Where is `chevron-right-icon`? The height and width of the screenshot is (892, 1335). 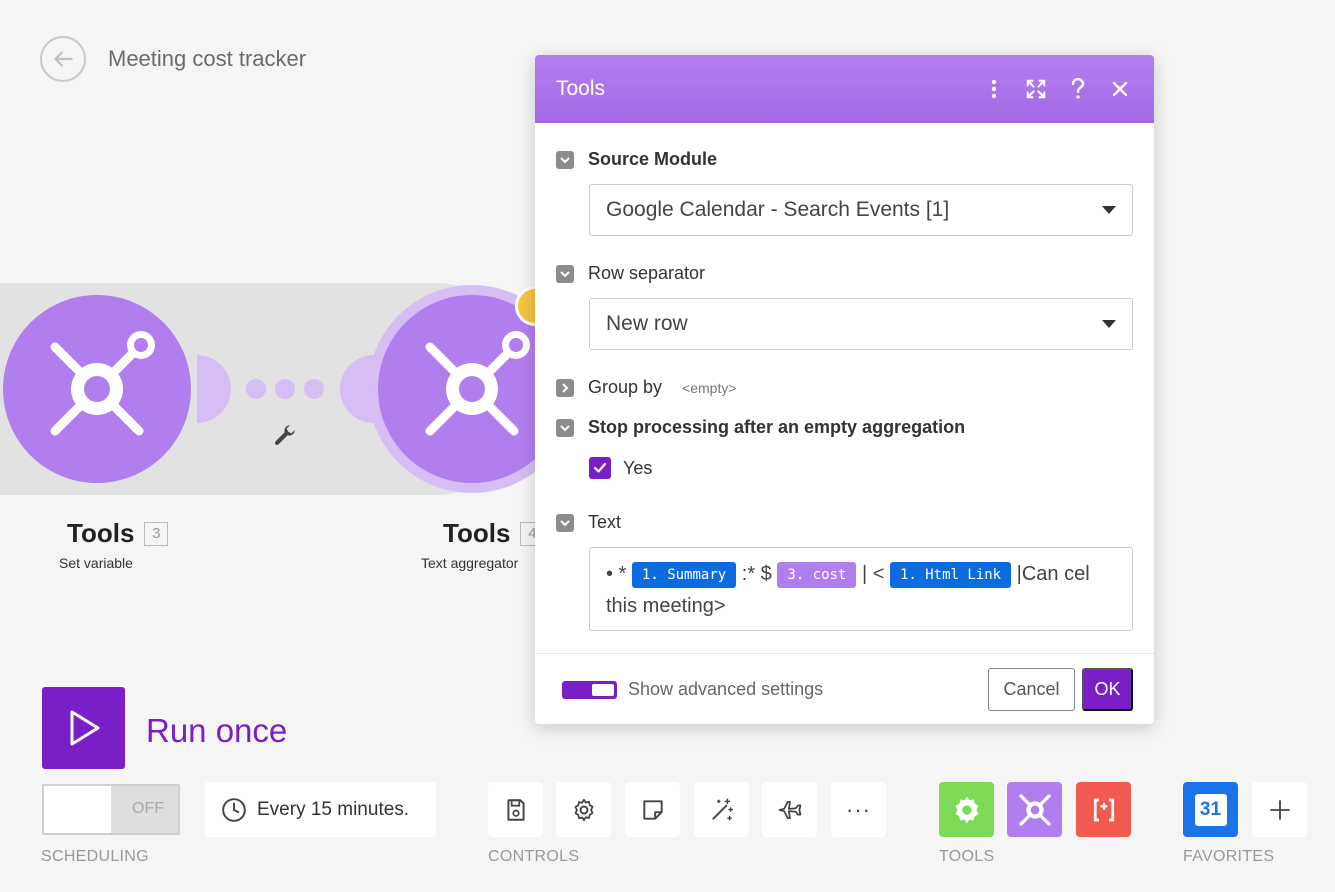
chevron-right-icon is located at coordinates (565, 387).